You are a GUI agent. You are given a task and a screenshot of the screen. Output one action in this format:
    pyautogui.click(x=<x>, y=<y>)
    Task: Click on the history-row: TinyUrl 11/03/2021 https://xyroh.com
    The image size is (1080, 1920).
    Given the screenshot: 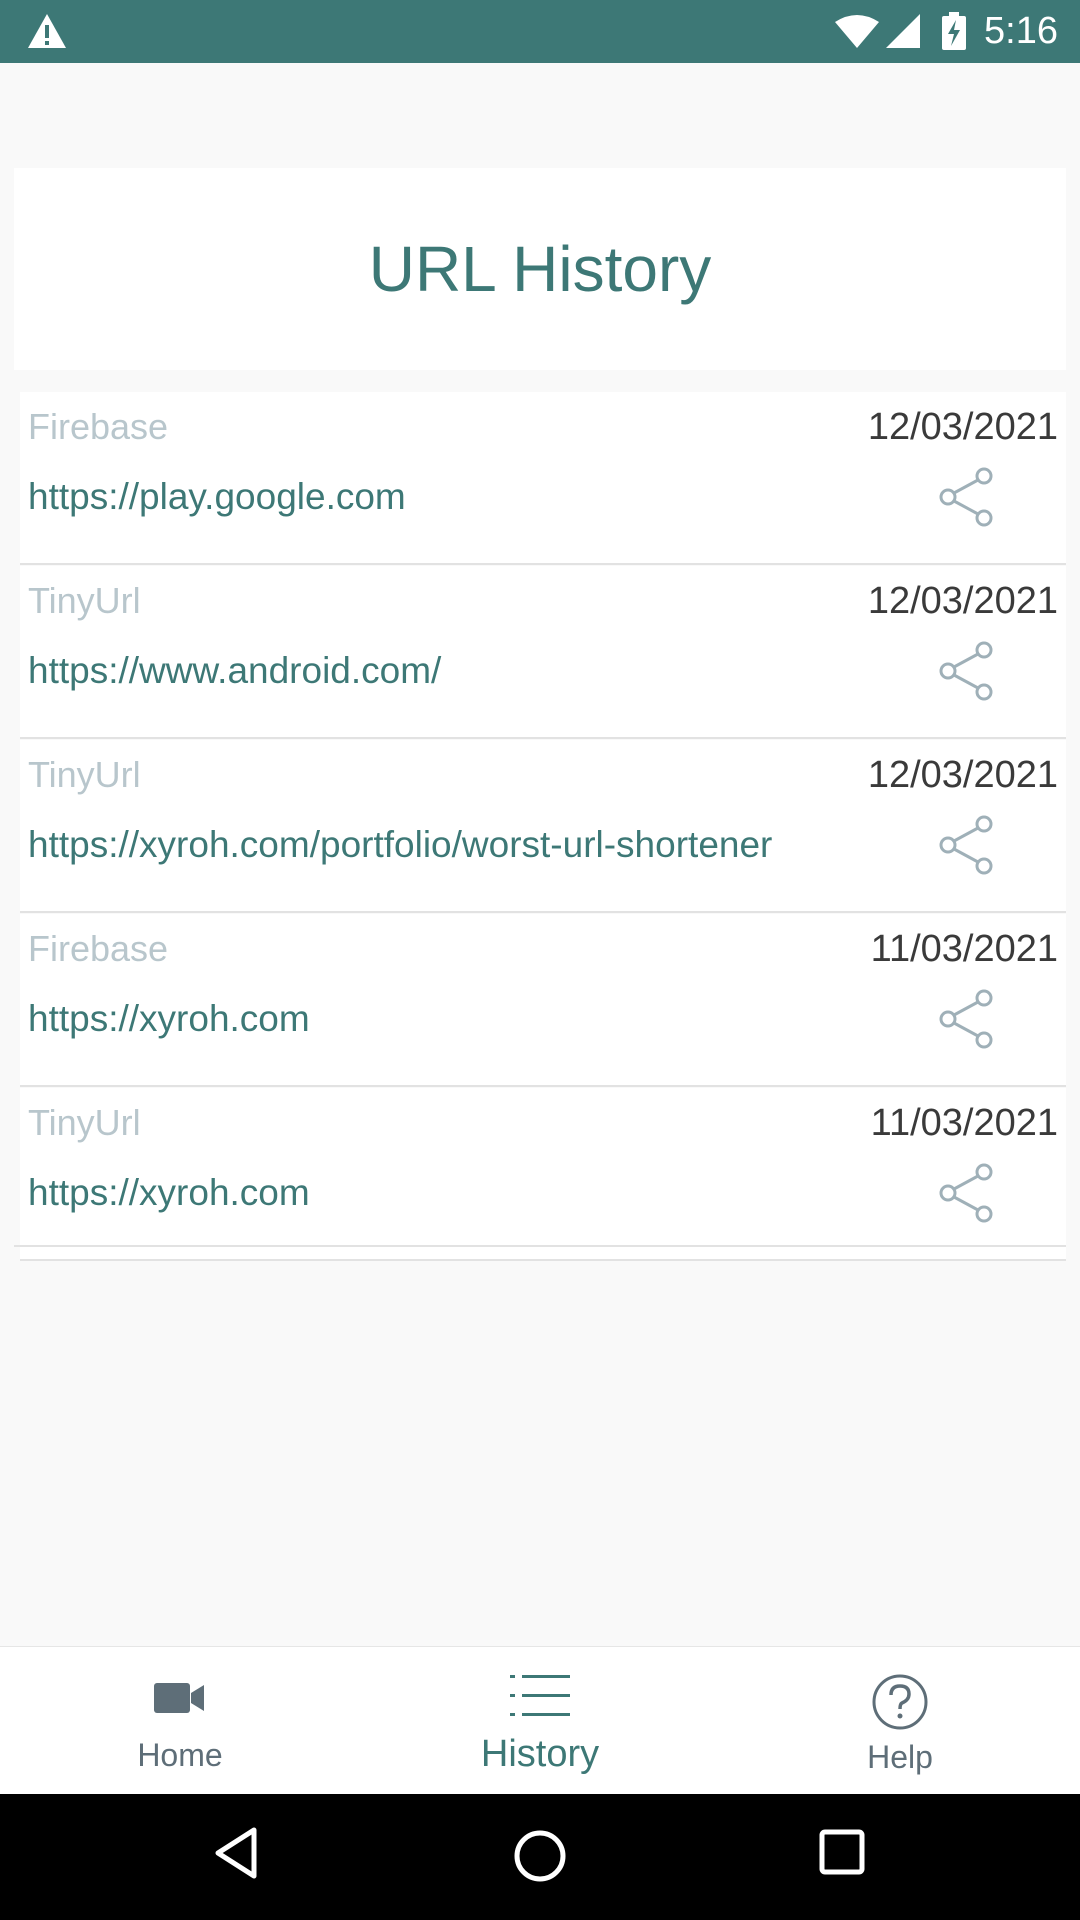 What is the action you would take?
    pyautogui.click(x=543, y=1174)
    